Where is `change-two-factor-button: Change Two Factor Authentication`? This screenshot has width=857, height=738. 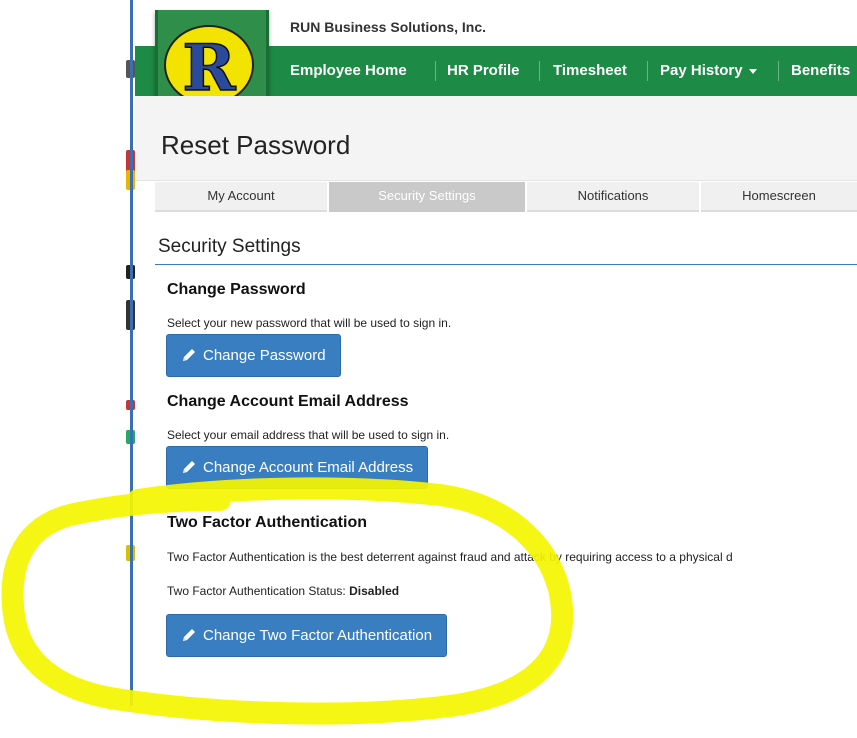
change-two-factor-button: Change Two Factor Authentication is located at coordinates (307, 635).